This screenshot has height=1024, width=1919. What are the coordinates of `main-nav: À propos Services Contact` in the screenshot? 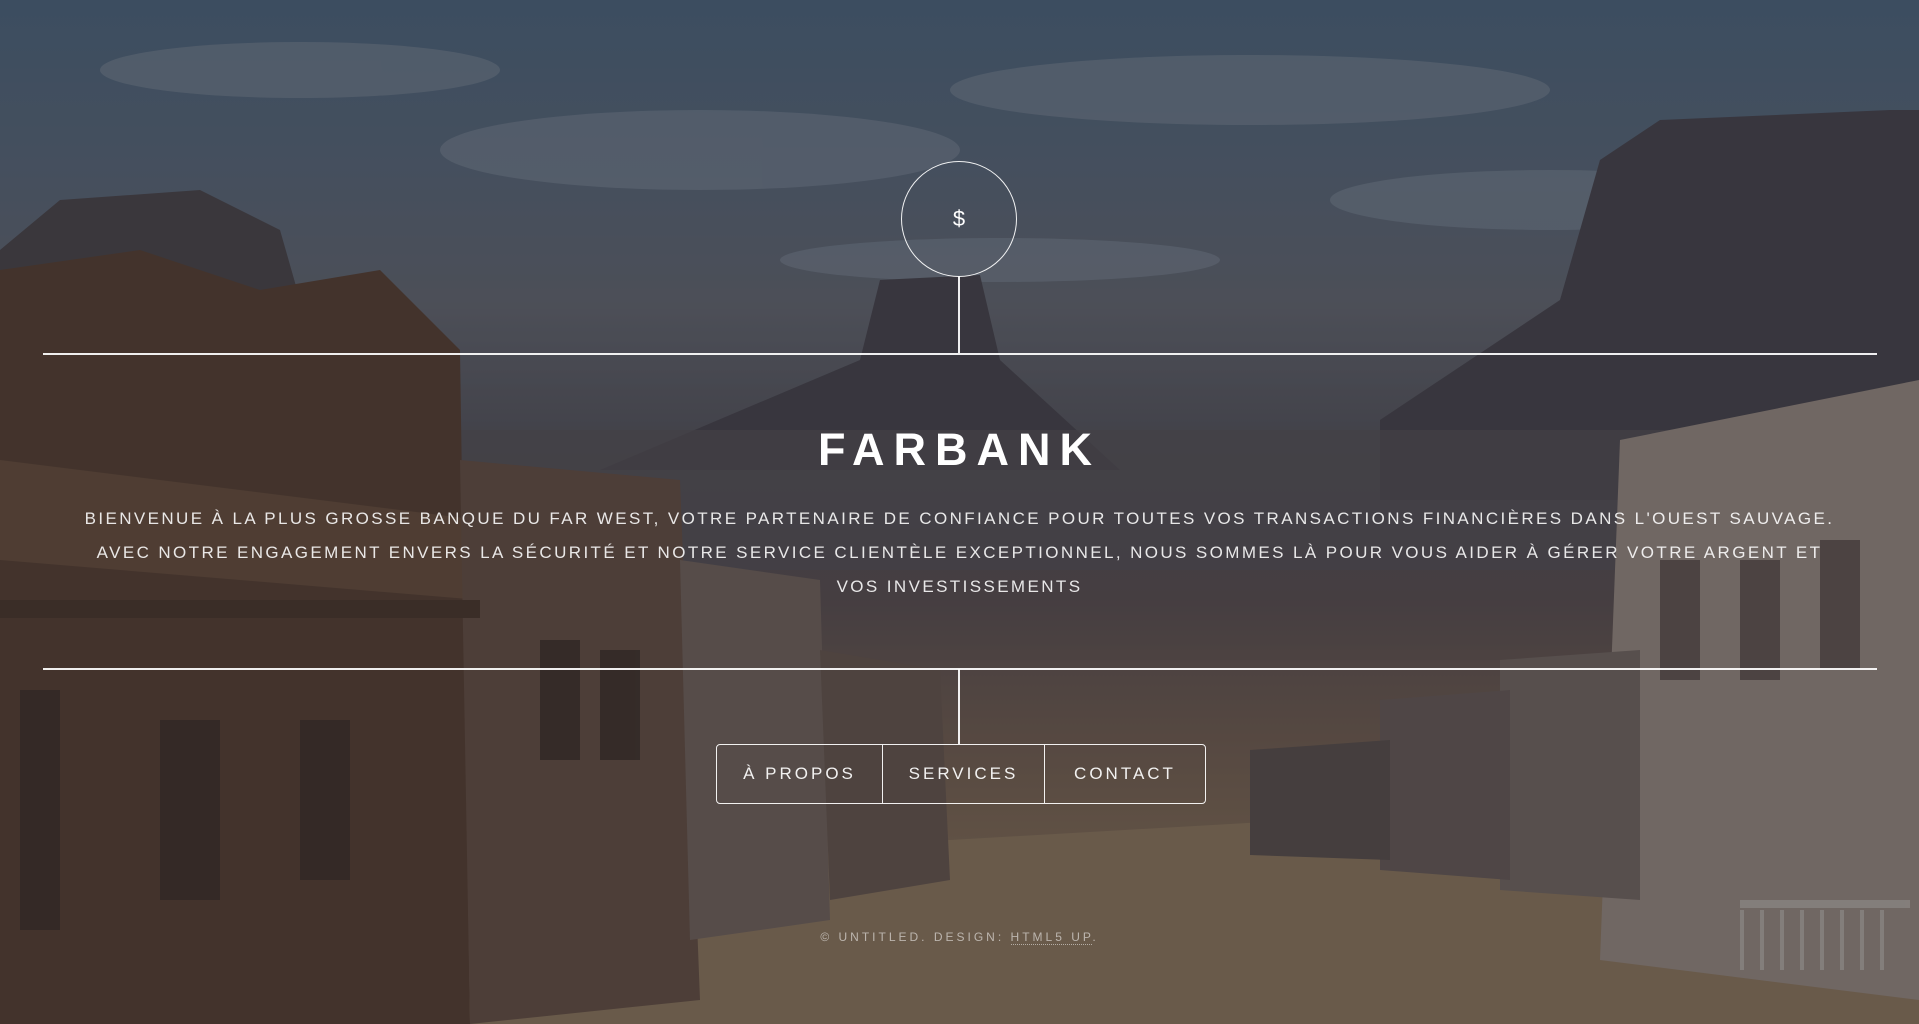 It's located at (961, 774).